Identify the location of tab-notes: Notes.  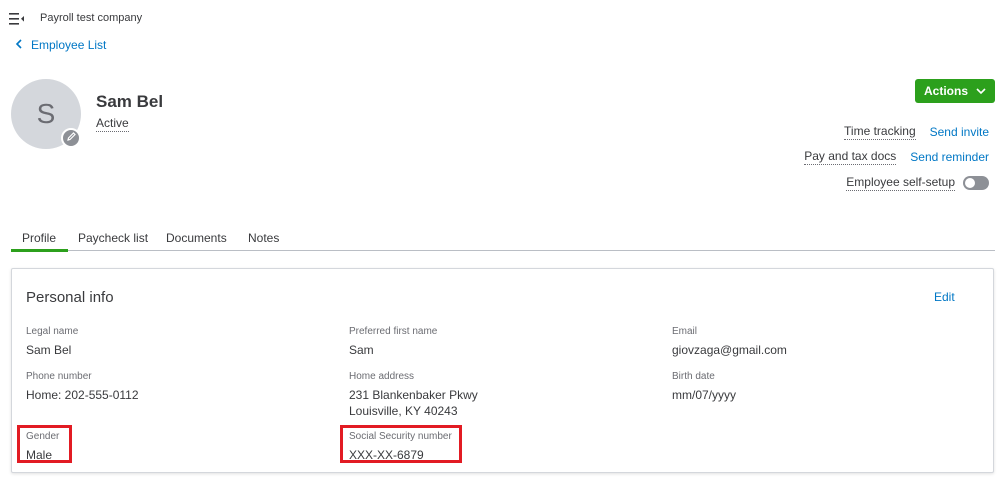
(263, 241).